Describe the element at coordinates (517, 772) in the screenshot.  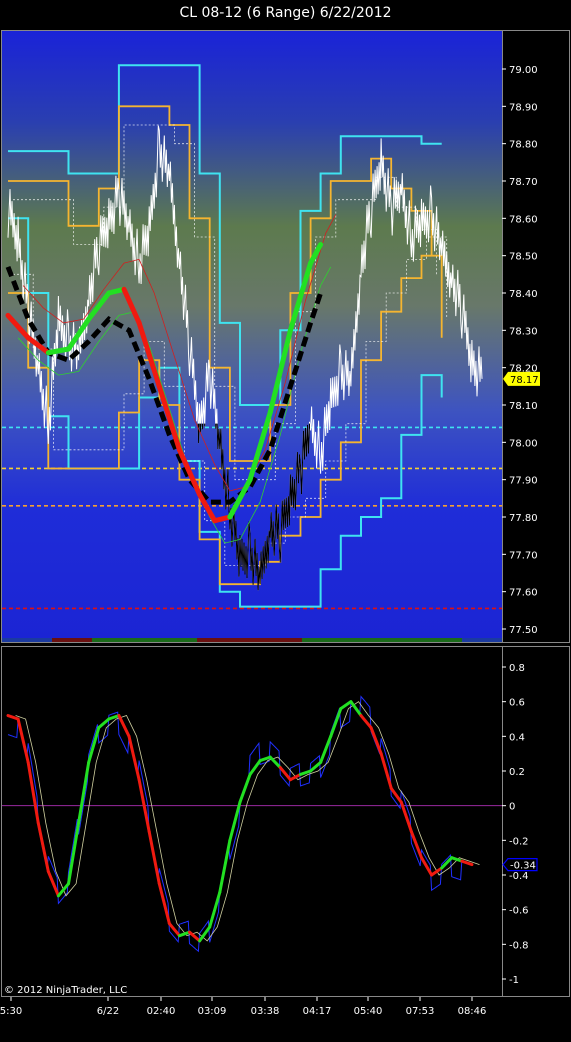
I see `osc-tick-label-3: 0.2` at that location.